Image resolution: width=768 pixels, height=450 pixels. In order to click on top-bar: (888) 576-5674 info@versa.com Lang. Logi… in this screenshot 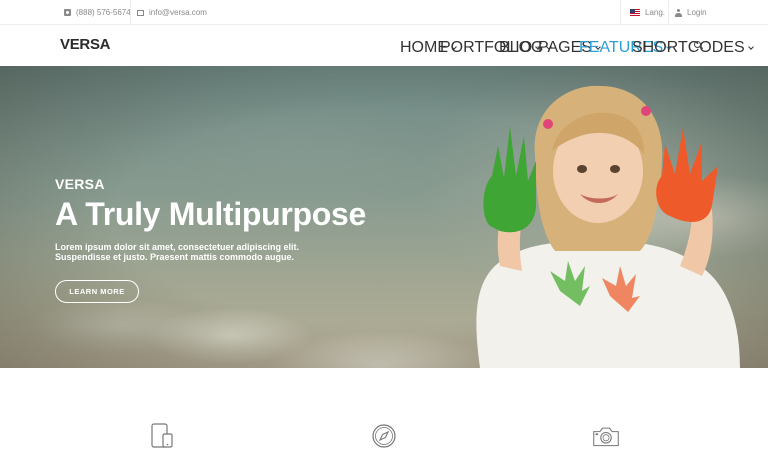, I will do `click(384, 12)`.